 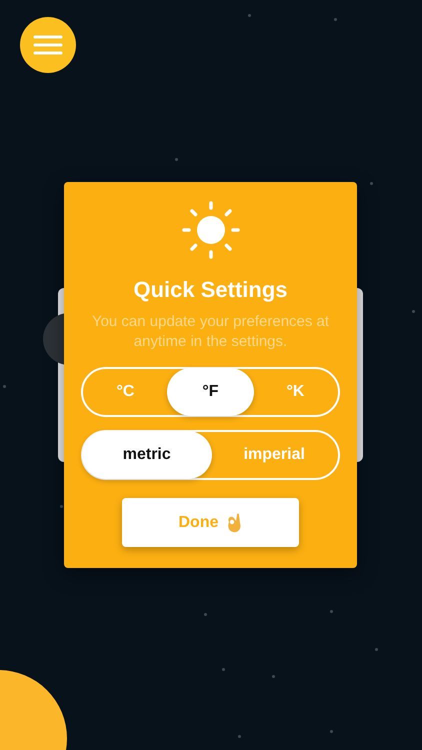 What do you see at coordinates (211, 230) in the screenshot?
I see `sun-icon` at bounding box center [211, 230].